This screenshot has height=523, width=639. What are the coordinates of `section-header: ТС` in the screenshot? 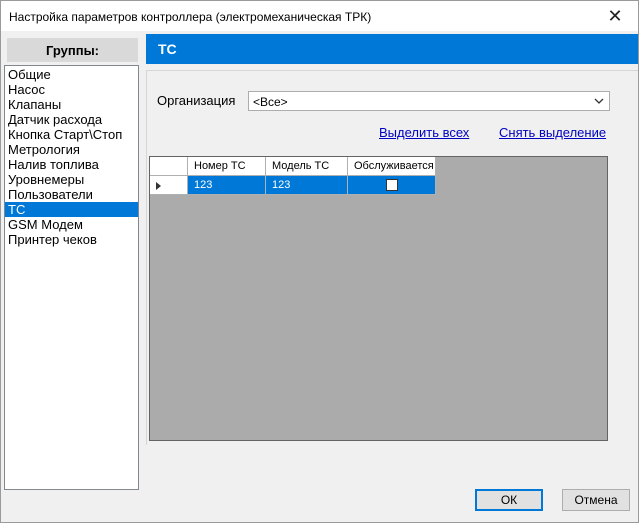 It's located at (392, 49).